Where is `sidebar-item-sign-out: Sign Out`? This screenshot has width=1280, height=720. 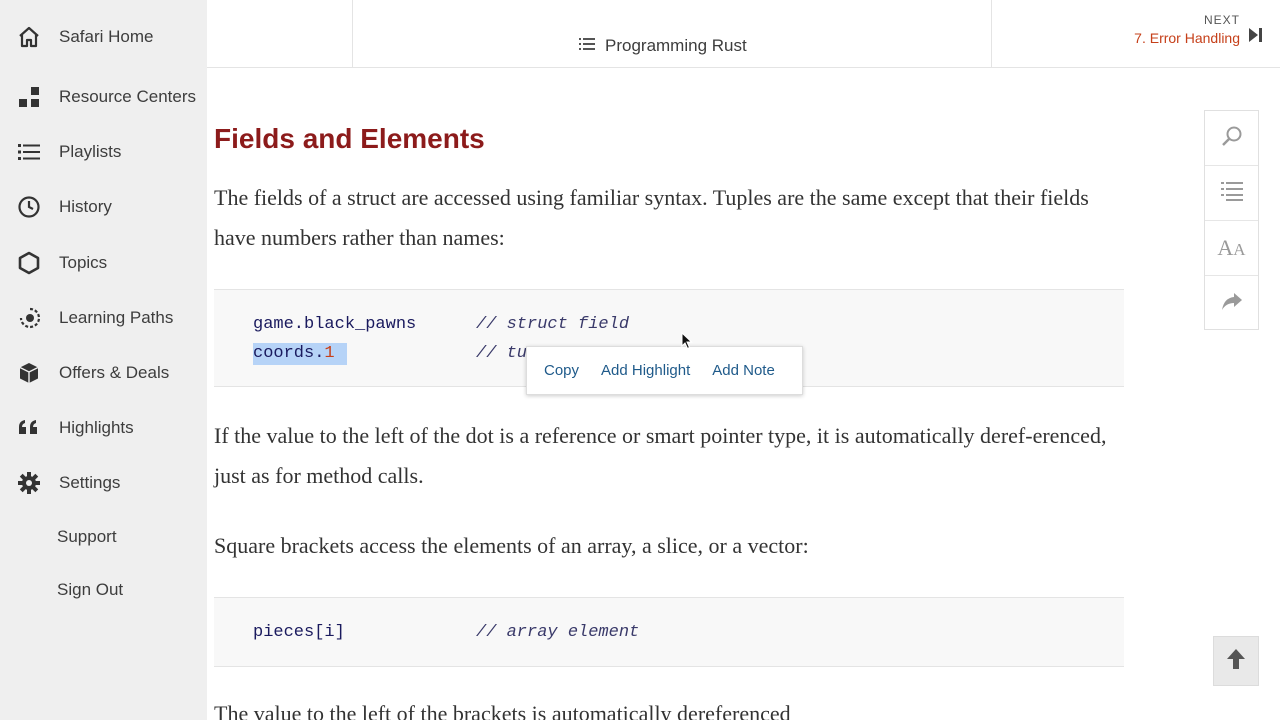 sidebar-item-sign-out: Sign Out is located at coordinates (103, 590).